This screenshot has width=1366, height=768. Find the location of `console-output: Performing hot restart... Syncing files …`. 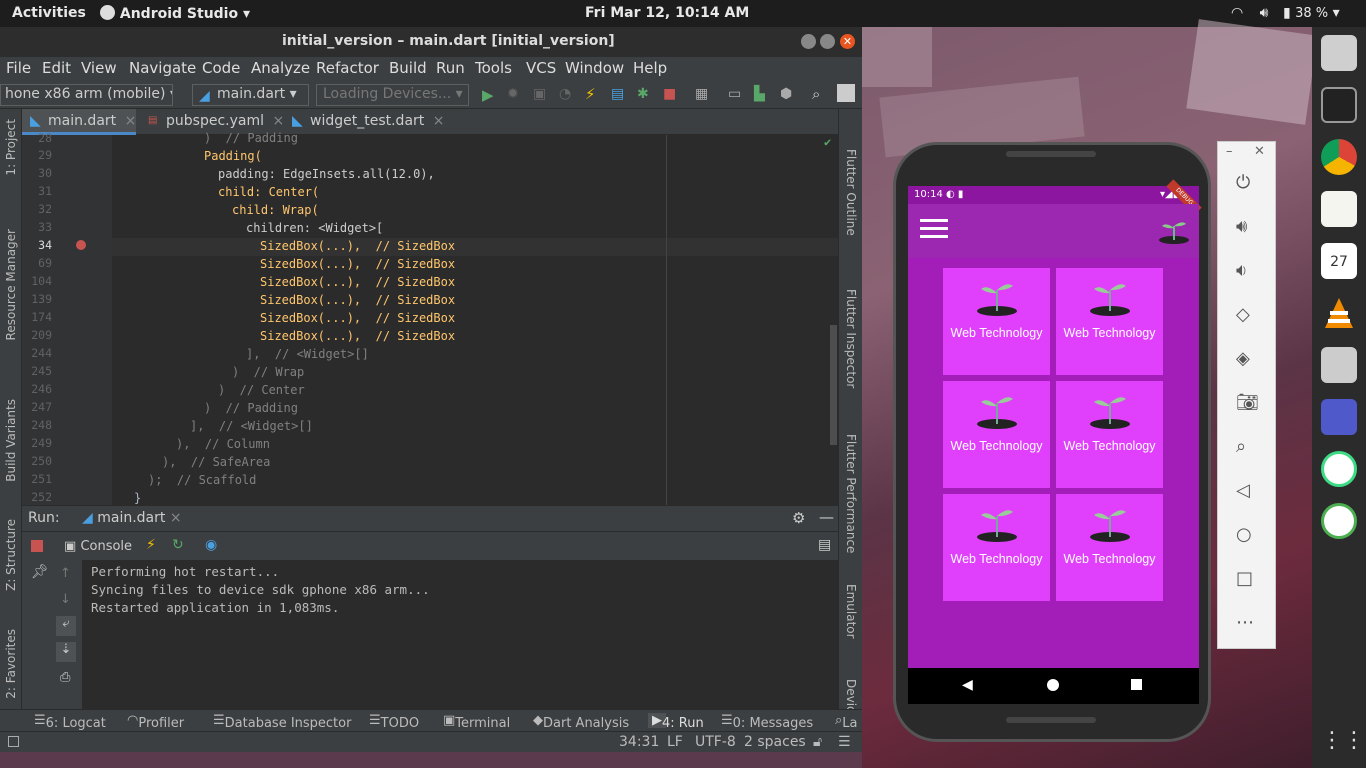

console-output: Performing hot restart... Syncing files … is located at coordinates (460, 635).